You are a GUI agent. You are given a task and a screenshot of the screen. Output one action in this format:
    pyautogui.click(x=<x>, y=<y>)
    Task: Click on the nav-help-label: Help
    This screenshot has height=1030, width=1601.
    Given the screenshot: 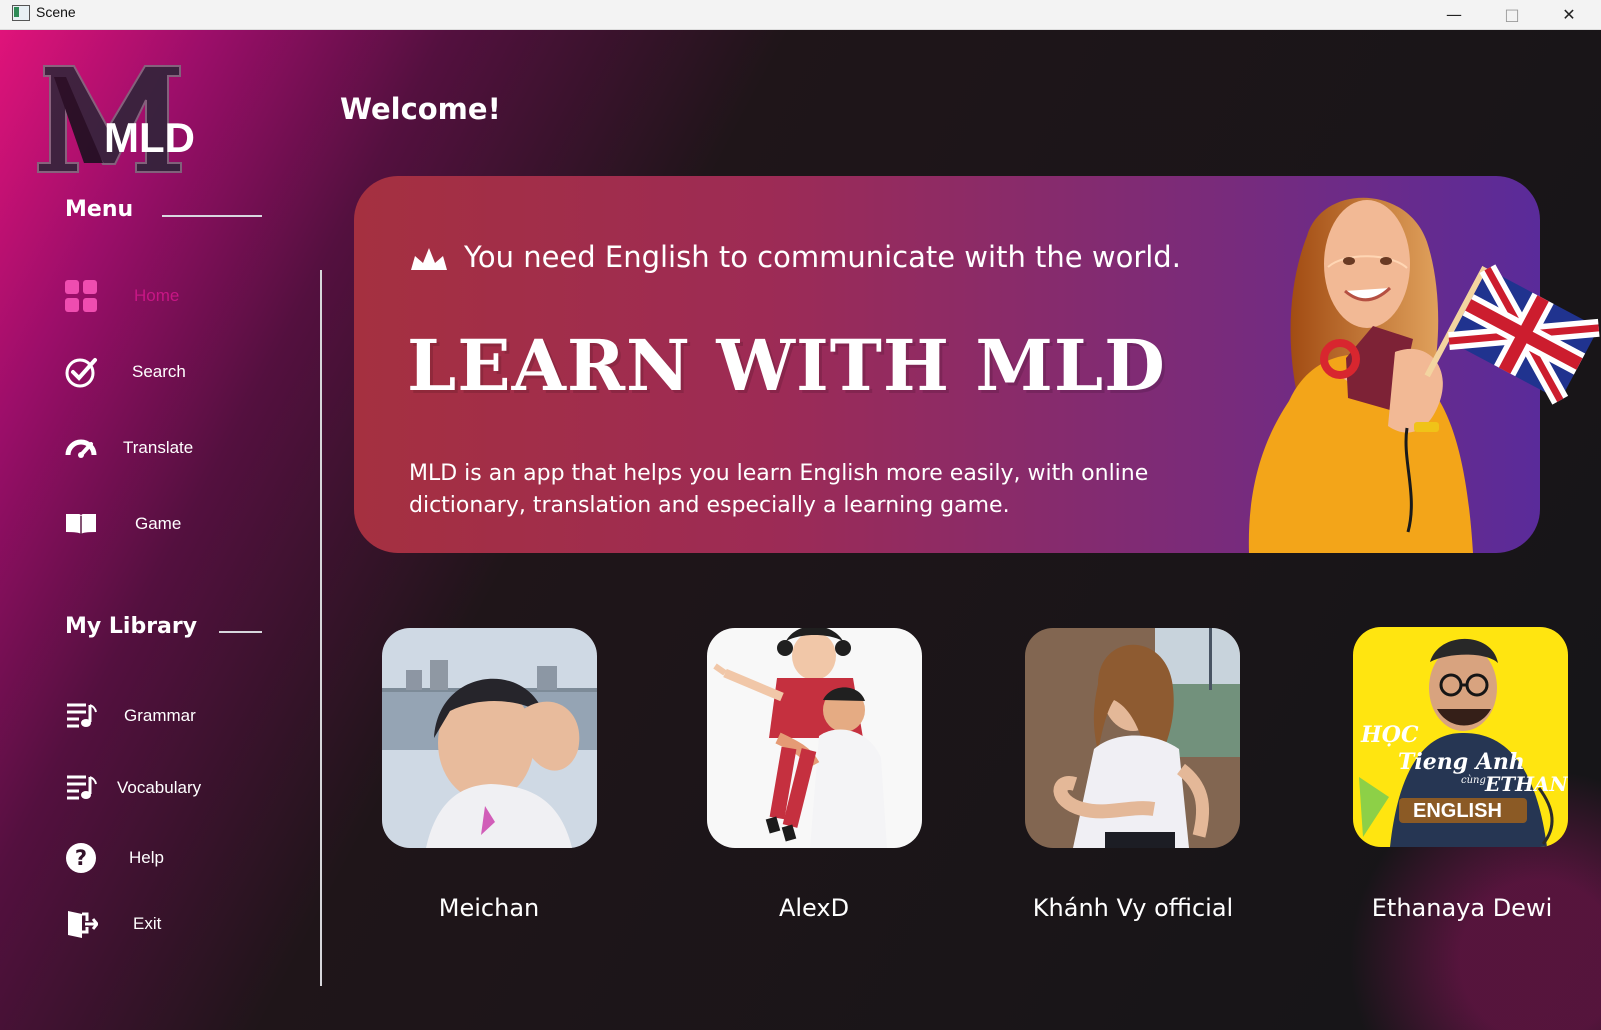 What is the action you would take?
    pyautogui.click(x=146, y=857)
    